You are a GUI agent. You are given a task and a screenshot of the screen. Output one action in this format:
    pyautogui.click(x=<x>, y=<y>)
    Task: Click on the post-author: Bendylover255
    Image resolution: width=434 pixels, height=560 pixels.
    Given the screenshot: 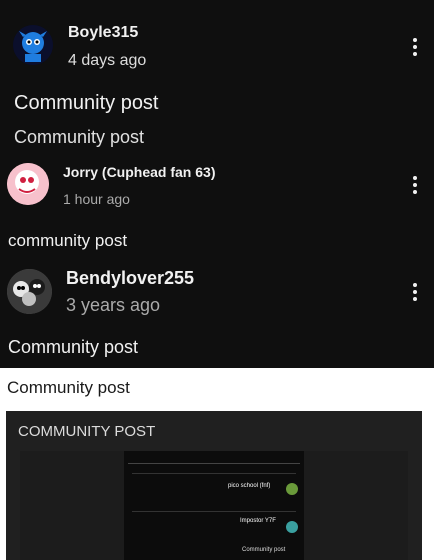 What is the action you would take?
    pyautogui.click(x=130, y=278)
    